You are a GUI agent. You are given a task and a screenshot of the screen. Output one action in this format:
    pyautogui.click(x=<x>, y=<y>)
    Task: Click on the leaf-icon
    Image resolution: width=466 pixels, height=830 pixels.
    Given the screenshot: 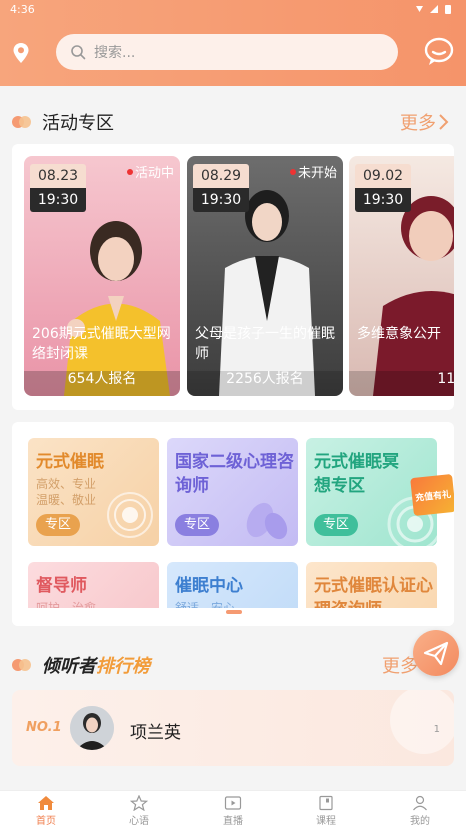 What is the action you would take?
    pyautogui.click(x=267, y=521)
    